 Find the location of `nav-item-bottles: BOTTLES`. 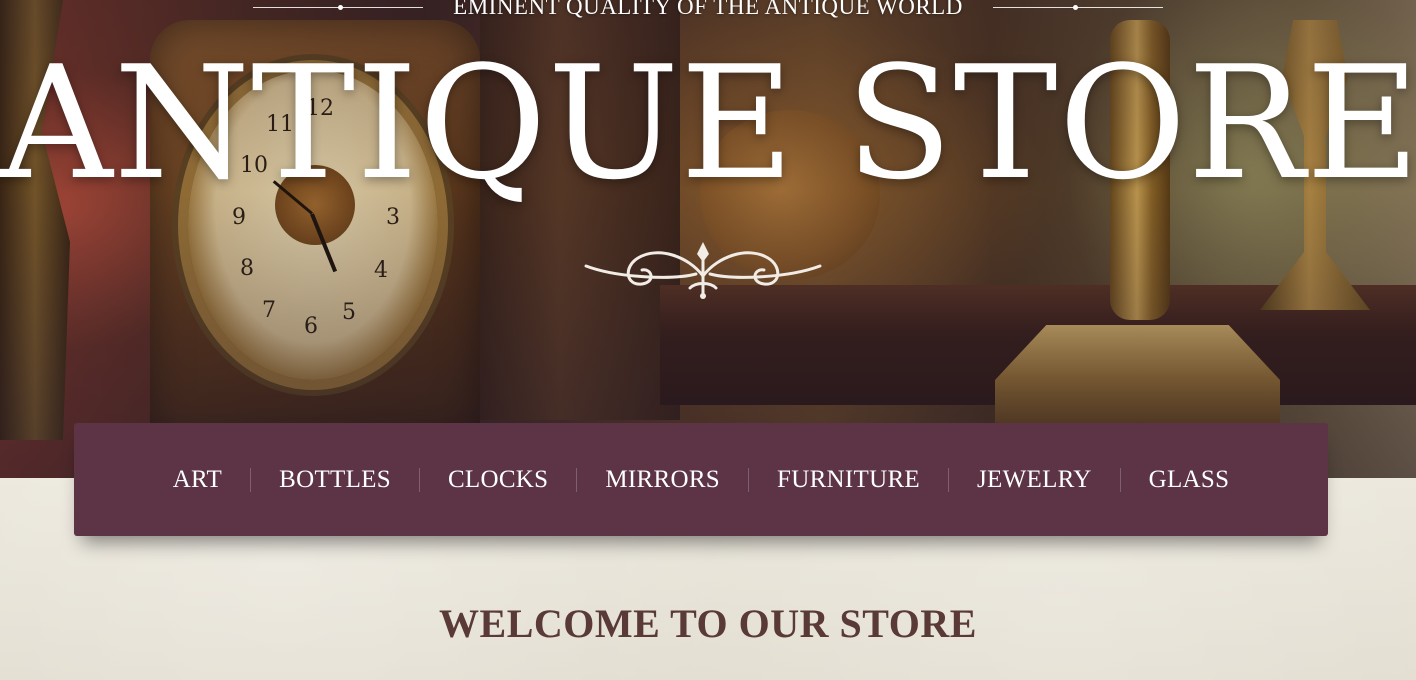

nav-item-bottles: BOTTLES is located at coordinates (335, 480).